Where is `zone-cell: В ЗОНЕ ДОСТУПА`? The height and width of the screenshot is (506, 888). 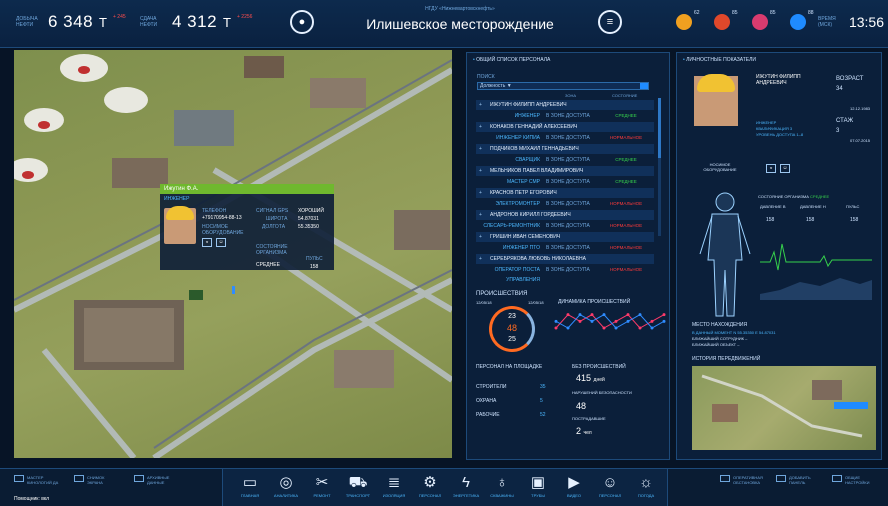
zone-cell: В ЗОНЕ ДОСТУПА is located at coordinates (568, 116).